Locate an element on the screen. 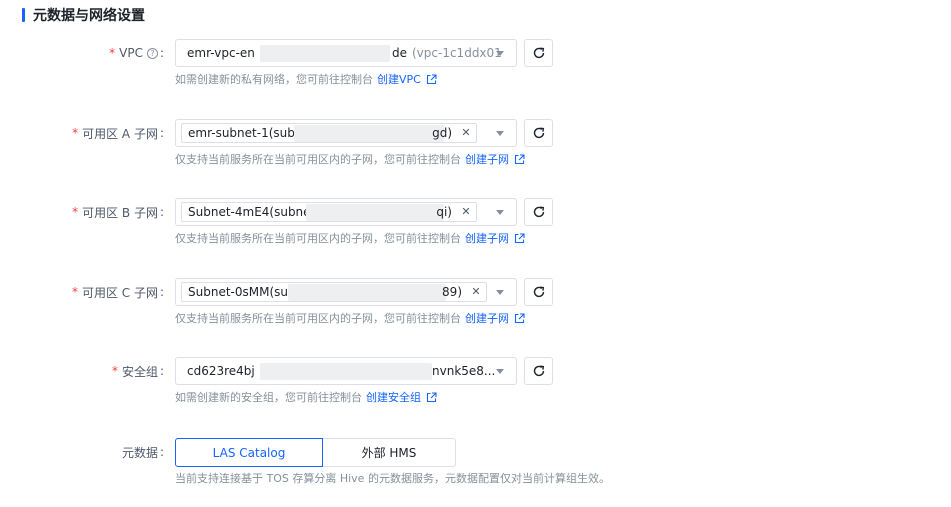 This screenshot has height=507, width=951. vpc-select: emr-vpc-en de (vpc-1c1ddx01 is located at coordinates (346, 53).